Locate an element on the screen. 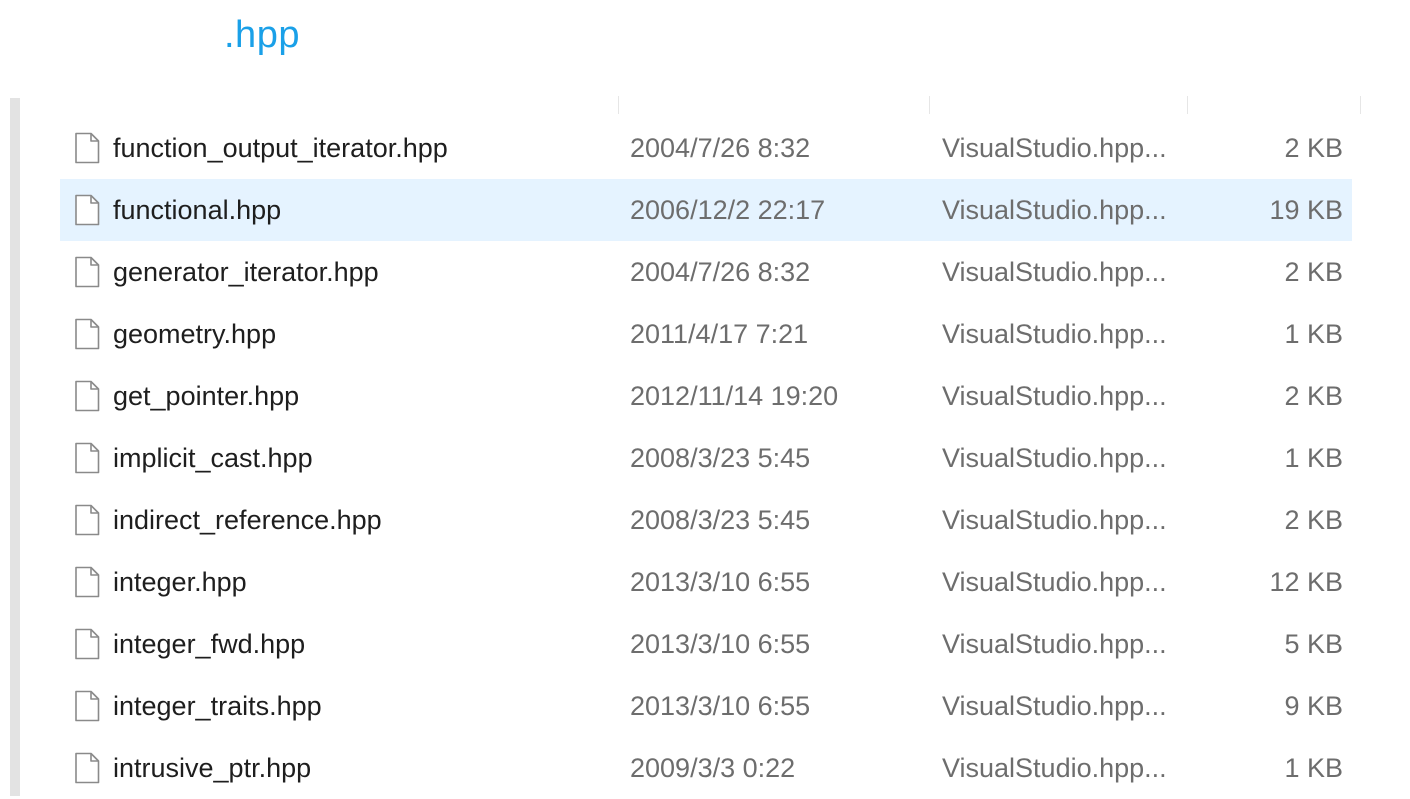  file-name: generator_iterator.hpp is located at coordinates (246, 271).